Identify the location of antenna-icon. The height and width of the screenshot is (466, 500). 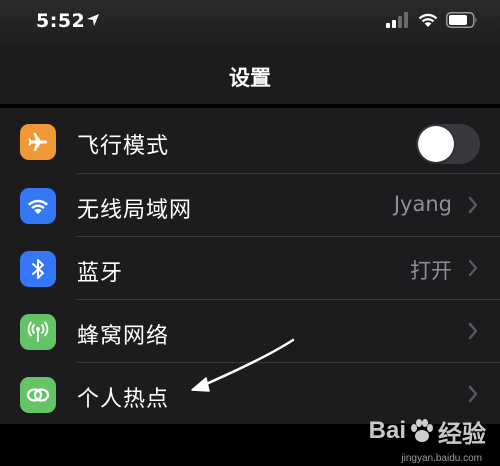
(38, 332).